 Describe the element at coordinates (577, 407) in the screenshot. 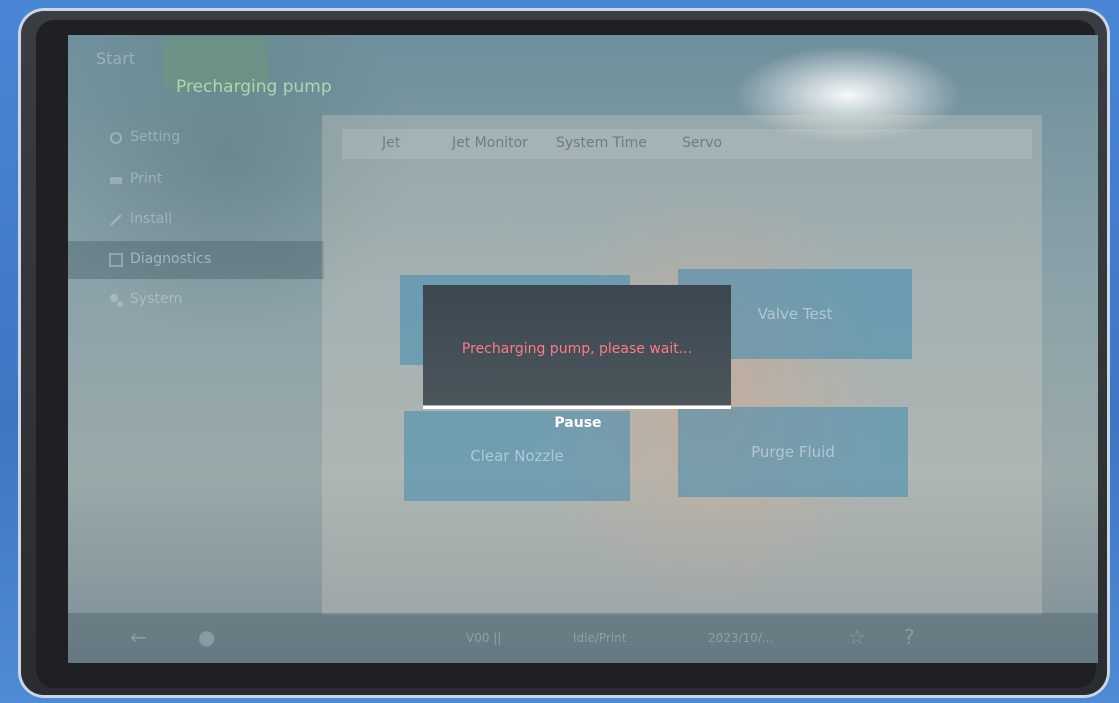

I see `dialog-divider` at that location.